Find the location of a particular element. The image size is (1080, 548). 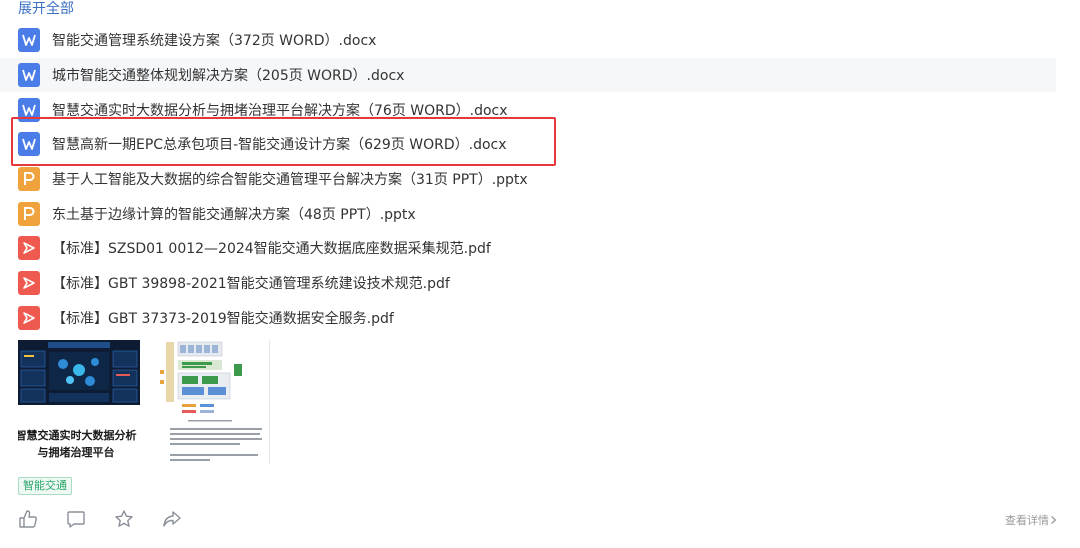

thumbnail-caption-line2: 与拥堵治理平台 is located at coordinates (76, 452).